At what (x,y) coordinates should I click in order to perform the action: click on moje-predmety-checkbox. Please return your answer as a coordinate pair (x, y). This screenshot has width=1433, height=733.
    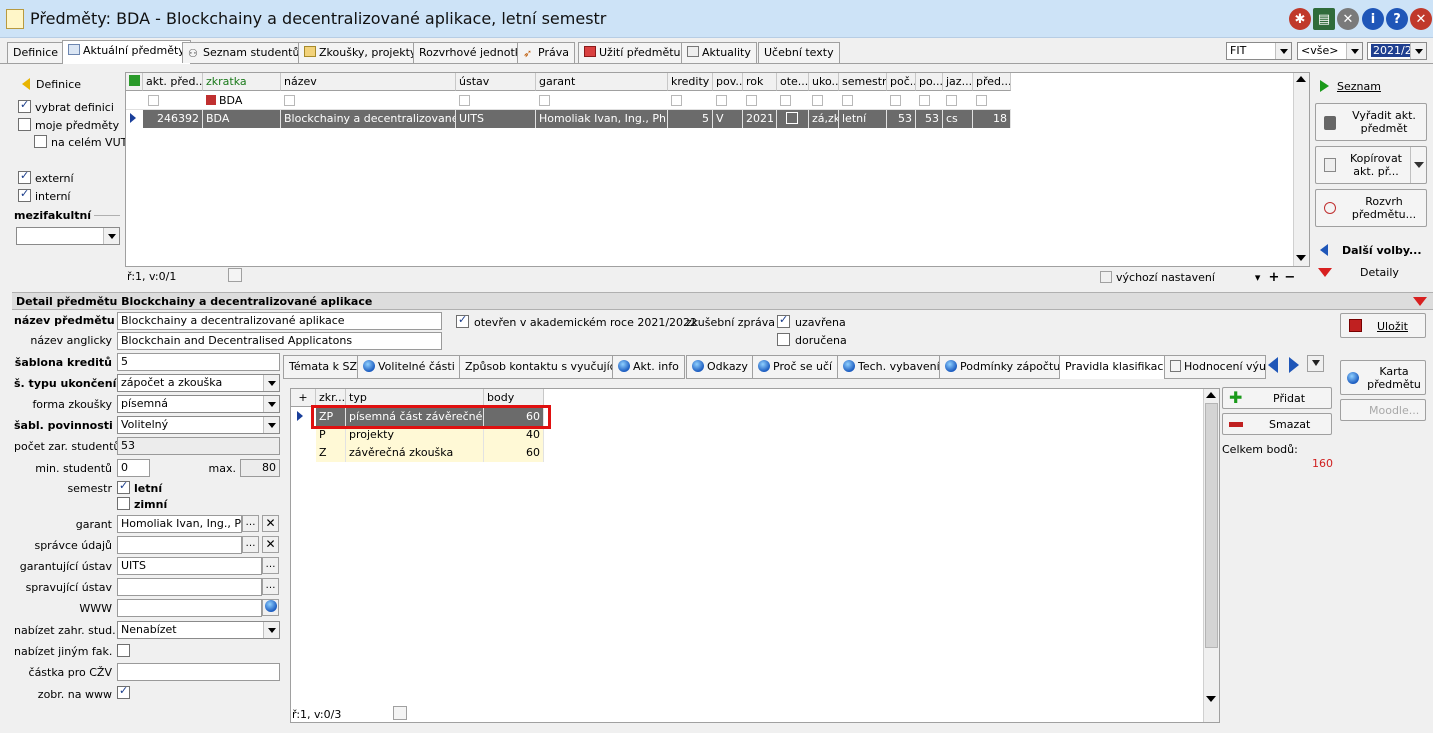
    Looking at the image, I should click on (24, 124).